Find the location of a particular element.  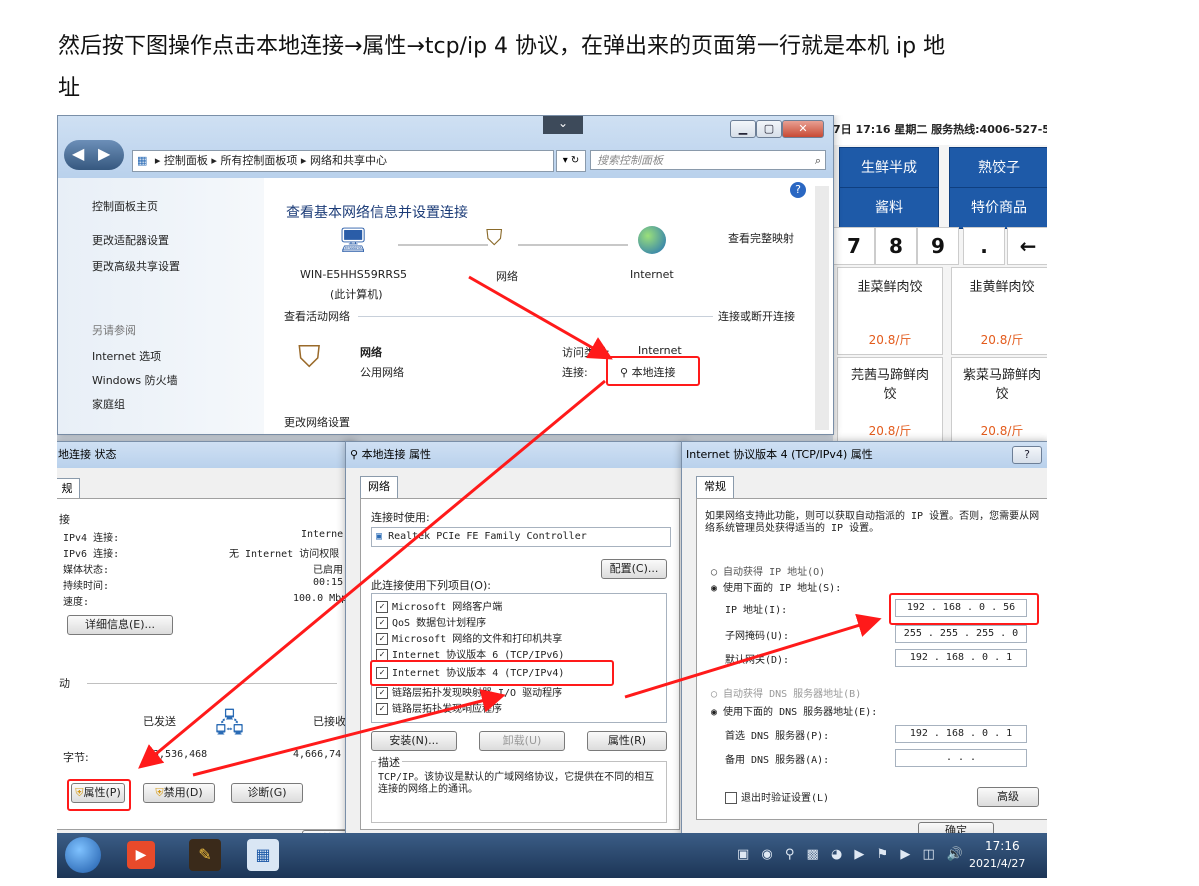

instruction-line-2: 址 is located at coordinates (69, 88).